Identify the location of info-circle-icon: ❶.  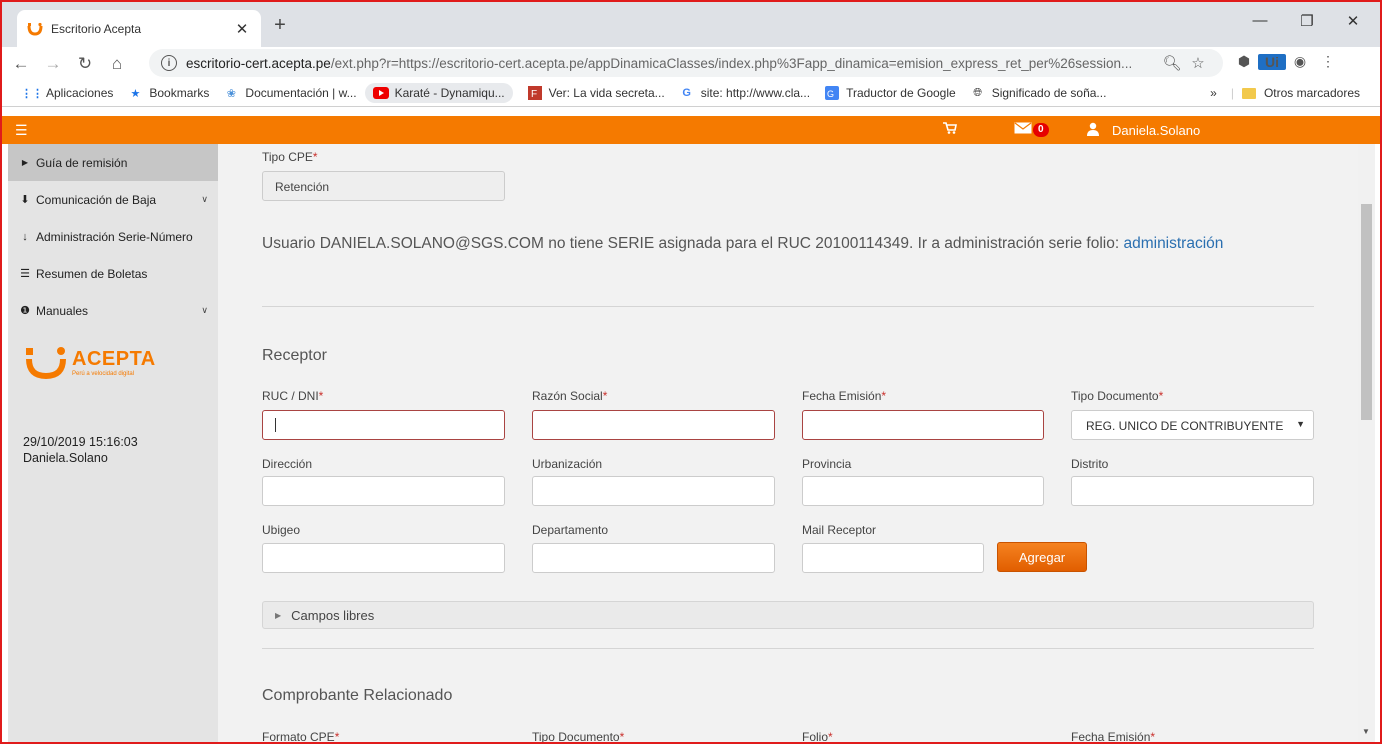
(25, 311).